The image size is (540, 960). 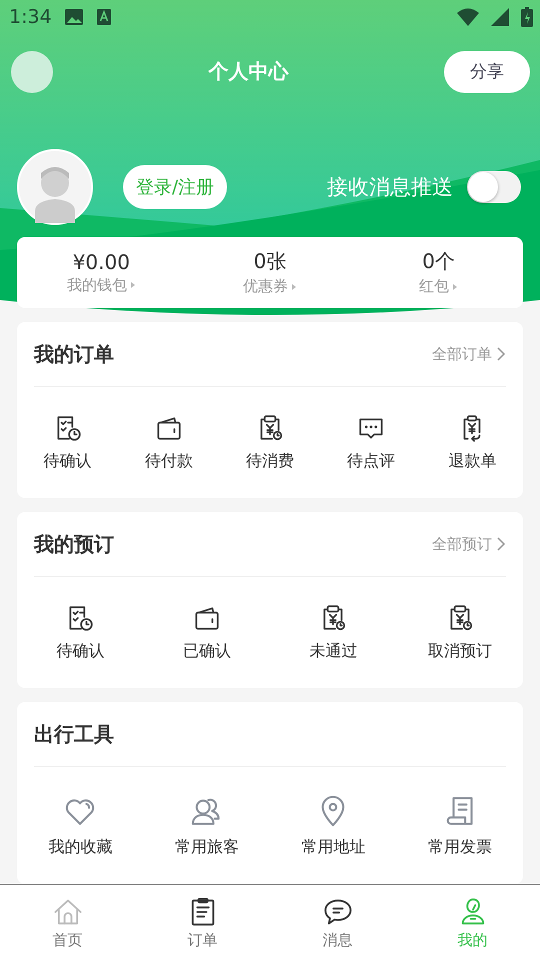 I want to click on status-time: 1:34, so click(x=30, y=17).